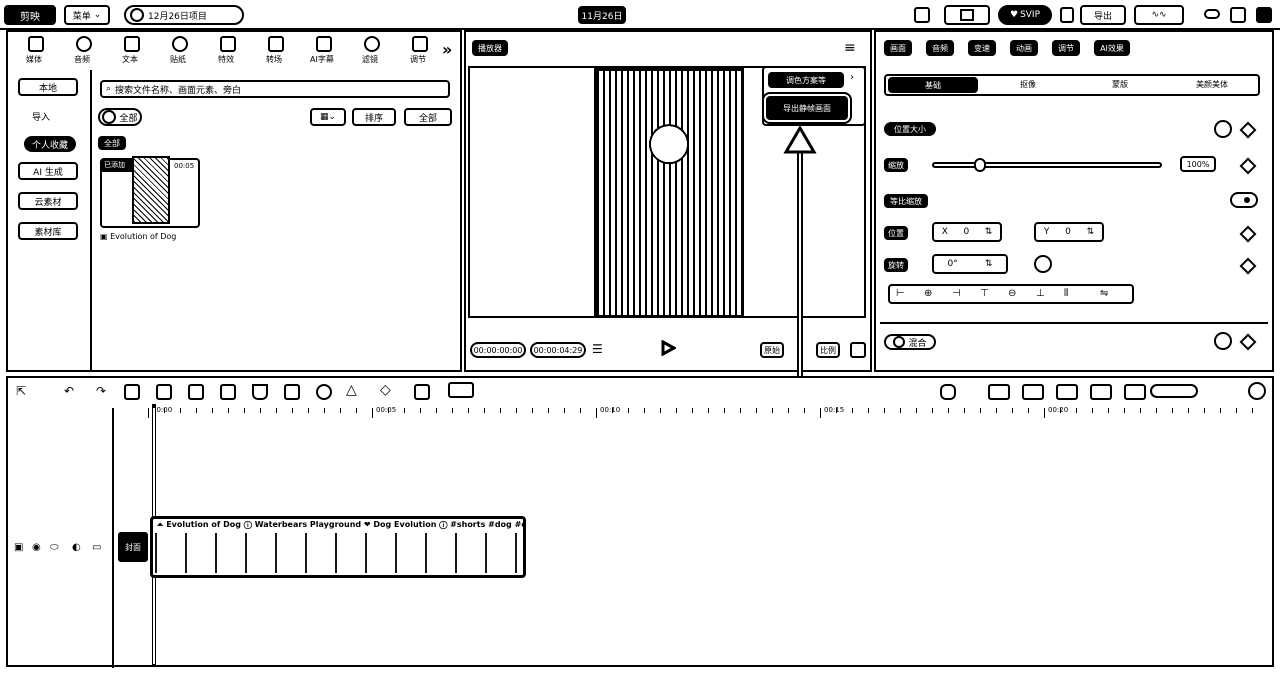 The height and width of the screenshot is (679, 1280). Describe the element at coordinates (1040, 293) in the screenshot. I see `align-bottom-icon: ⊥` at that location.